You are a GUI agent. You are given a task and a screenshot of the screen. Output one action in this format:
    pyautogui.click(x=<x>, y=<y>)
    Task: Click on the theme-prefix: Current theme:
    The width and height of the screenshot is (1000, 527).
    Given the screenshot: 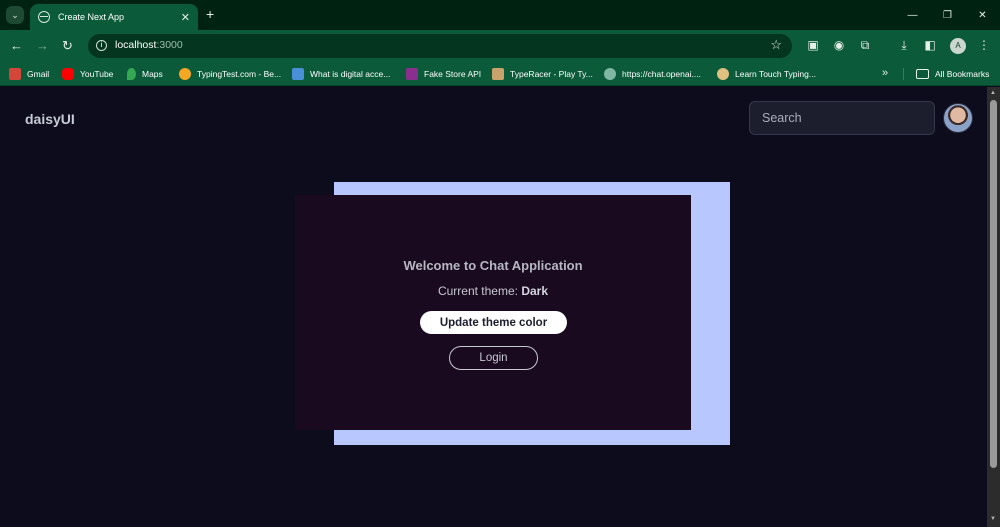 What is the action you would take?
    pyautogui.click(x=477, y=291)
    